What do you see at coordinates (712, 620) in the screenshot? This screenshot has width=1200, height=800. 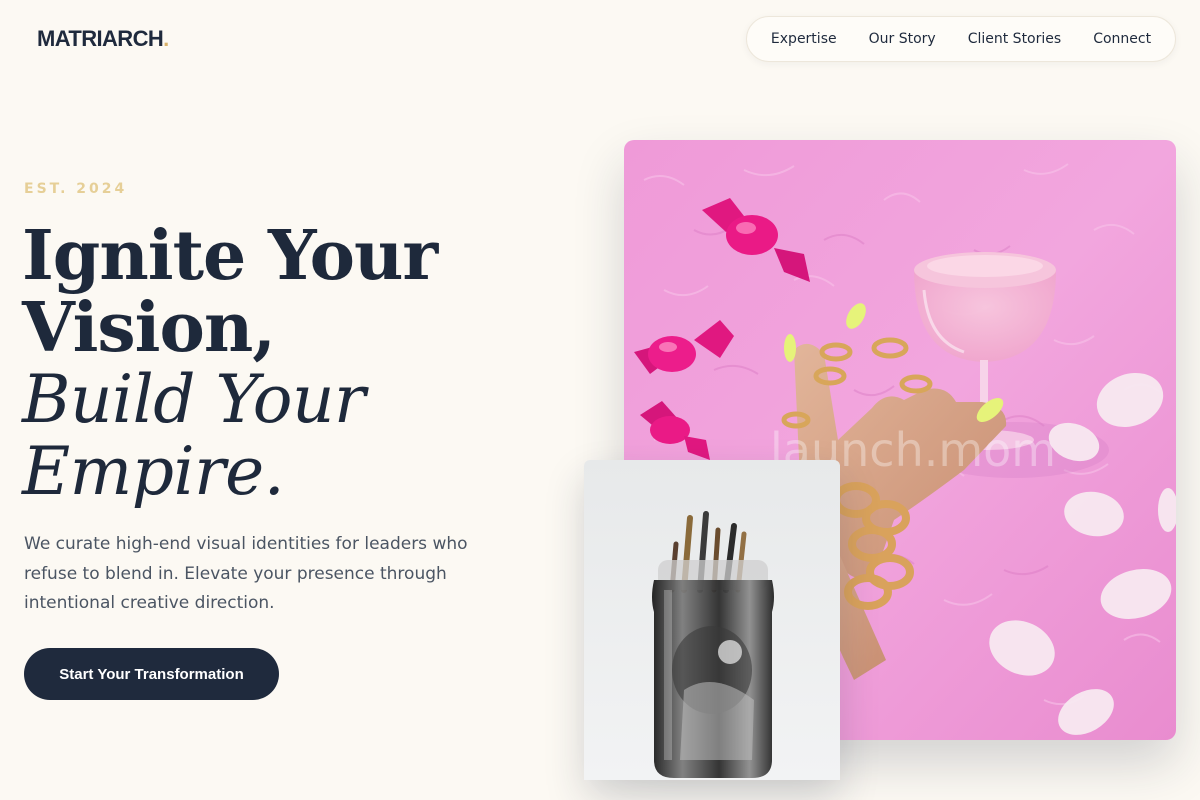 I see `paintbrush-jar-photo` at bounding box center [712, 620].